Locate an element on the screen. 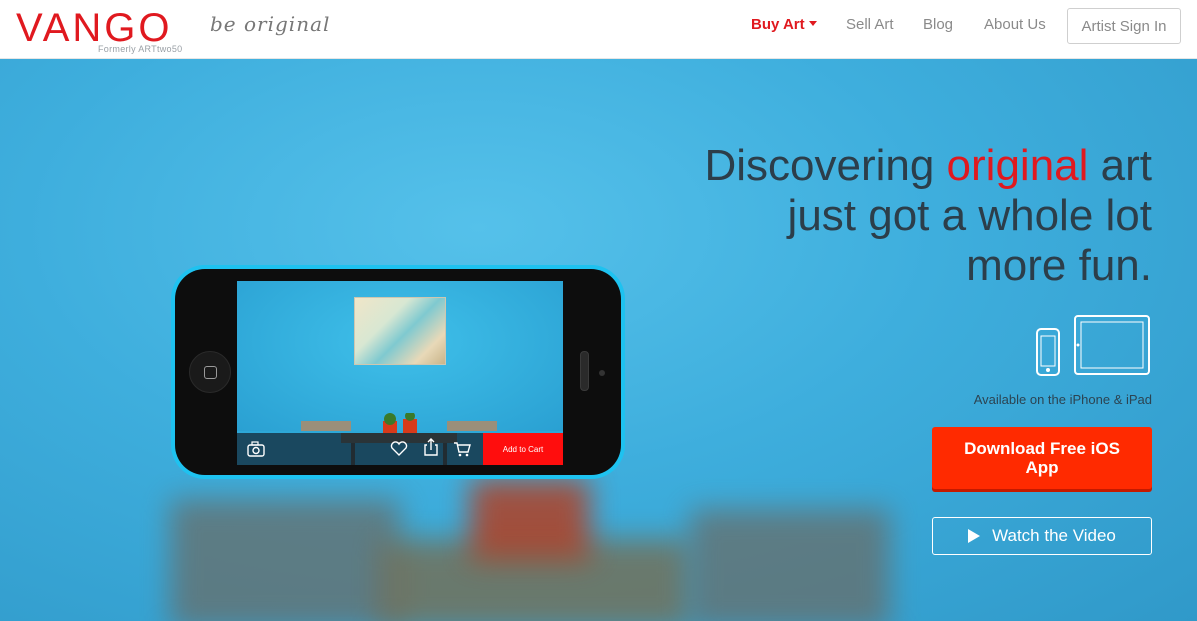 This screenshot has width=1197, height=621. nav-buy-art-label: Buy Art is located at coordinates (778, 24).